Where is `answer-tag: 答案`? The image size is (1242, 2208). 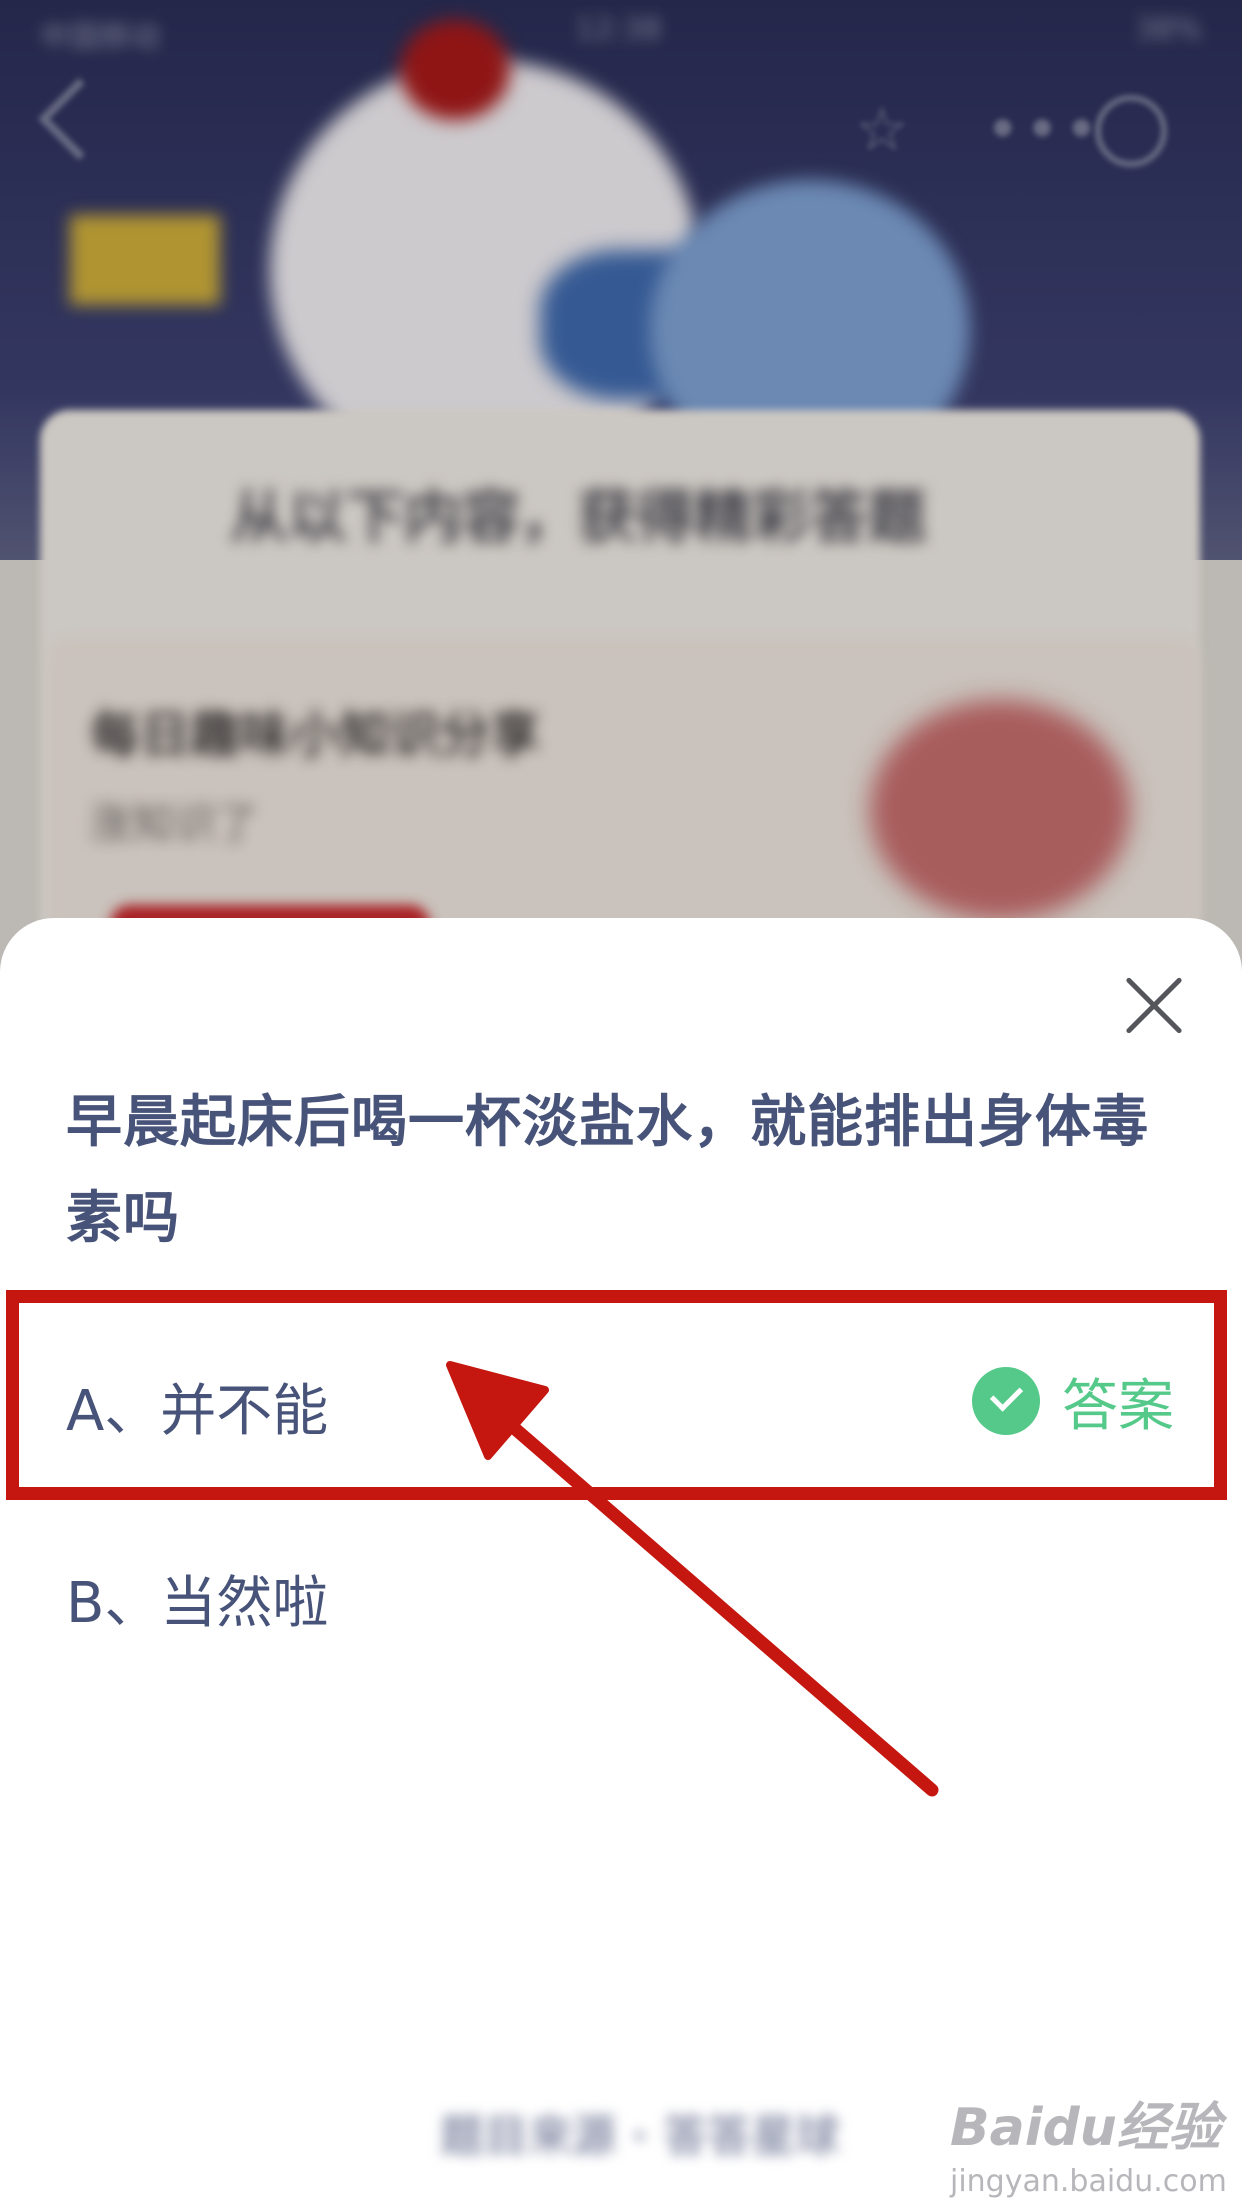 answer-tag: 答案 is located at coordinates (1073, 1401).